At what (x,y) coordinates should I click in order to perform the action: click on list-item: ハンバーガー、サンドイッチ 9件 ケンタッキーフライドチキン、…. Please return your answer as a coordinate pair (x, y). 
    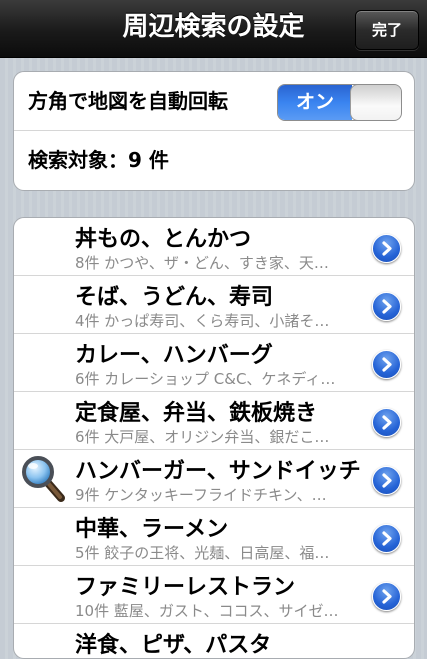
    Looking at the image, I should click on (214, 479).